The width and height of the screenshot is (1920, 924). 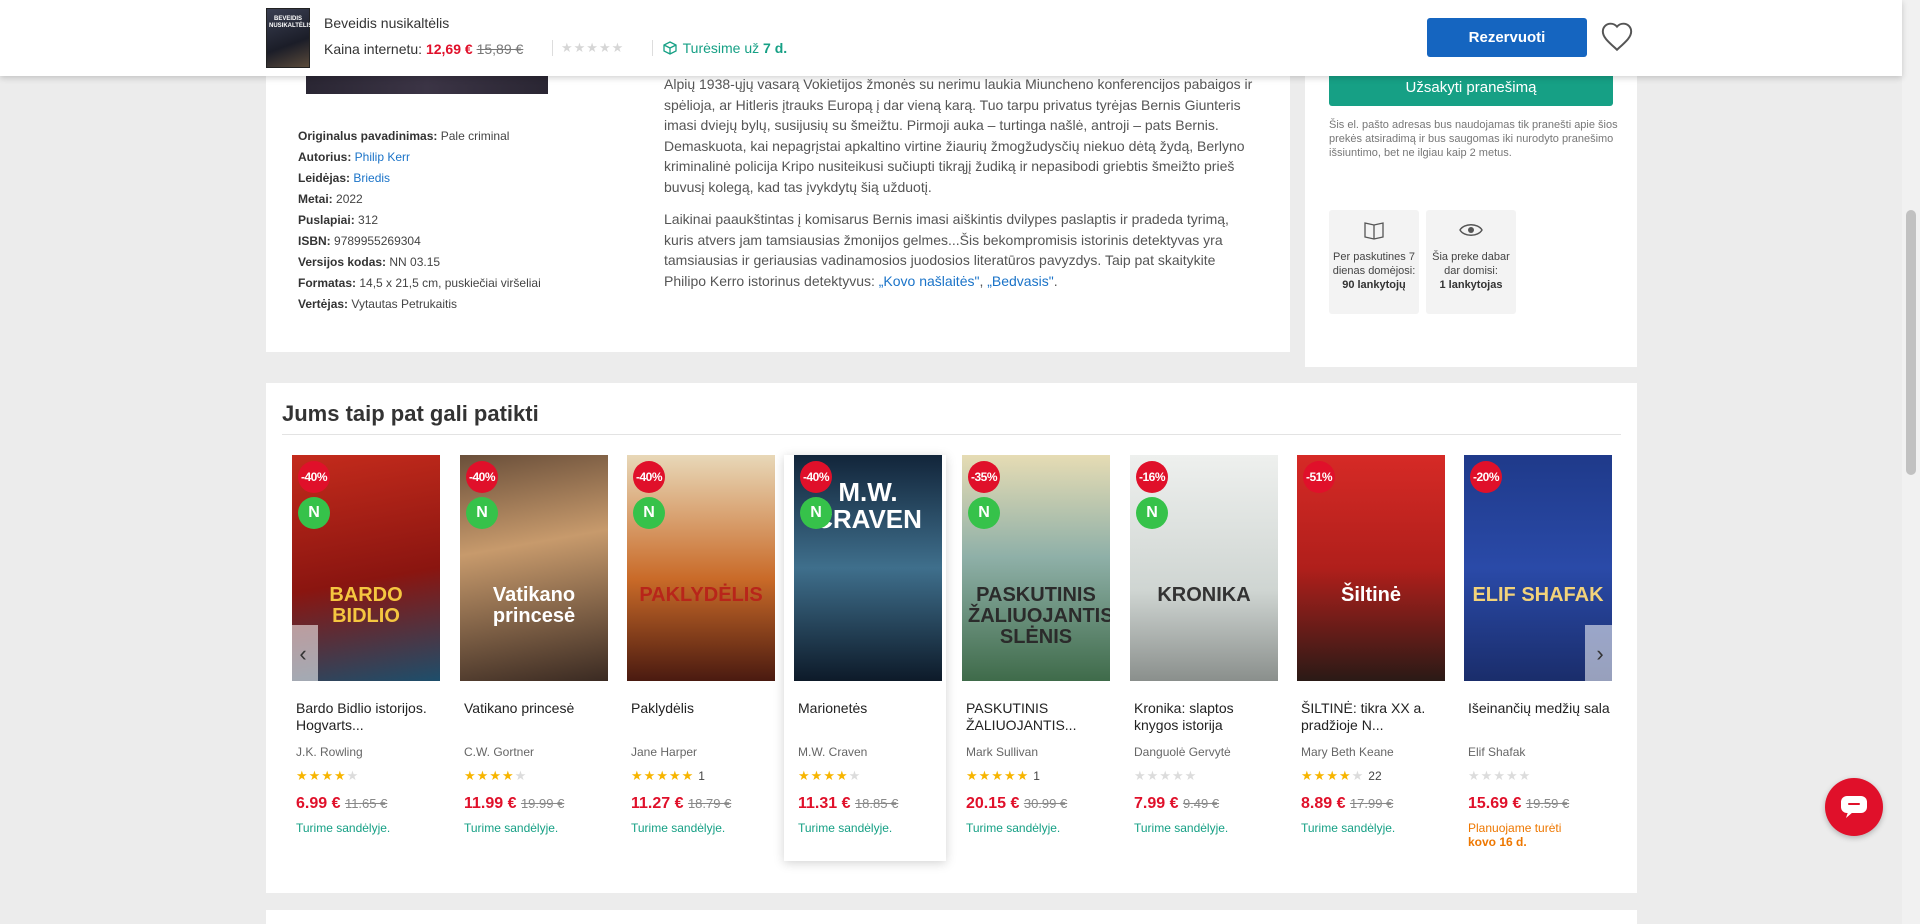 What do you see at coordinates (537, 708) in the screenshot?
I see `product-name: Vatikano princesė` at bounding box center [537, 708].